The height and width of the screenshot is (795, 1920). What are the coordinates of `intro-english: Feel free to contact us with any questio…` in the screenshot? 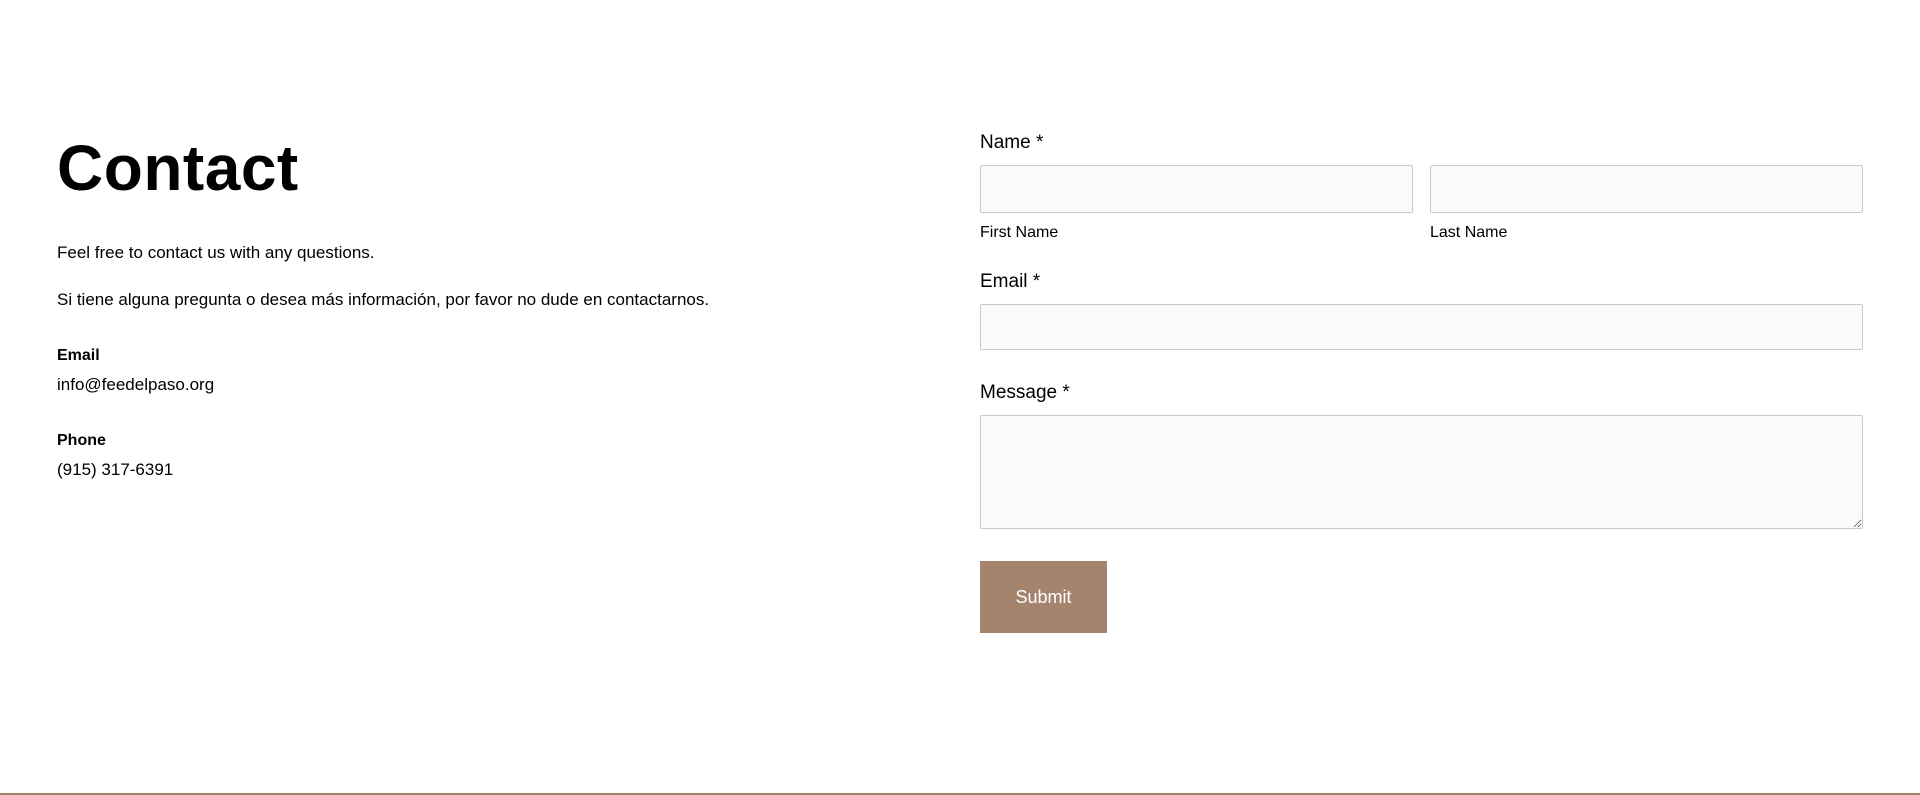 It's located at (216, 252).